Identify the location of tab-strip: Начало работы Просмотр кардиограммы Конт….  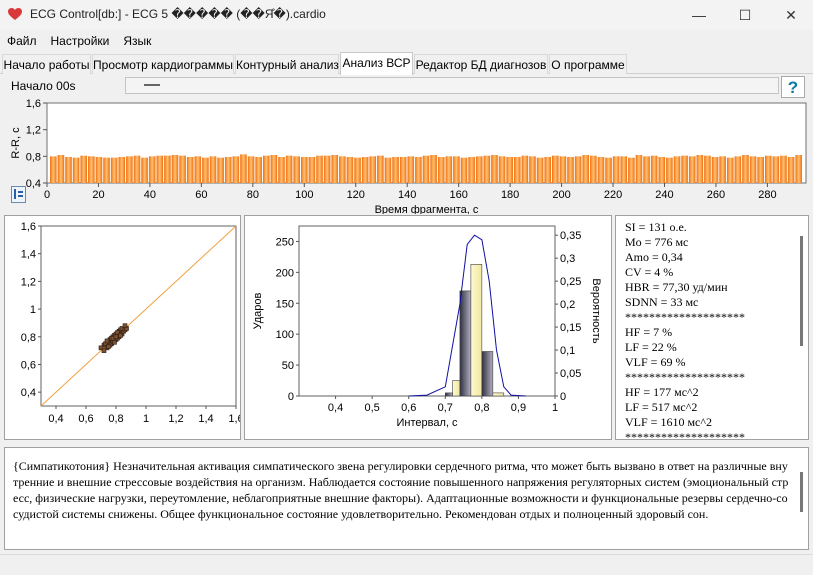
(406, 63).